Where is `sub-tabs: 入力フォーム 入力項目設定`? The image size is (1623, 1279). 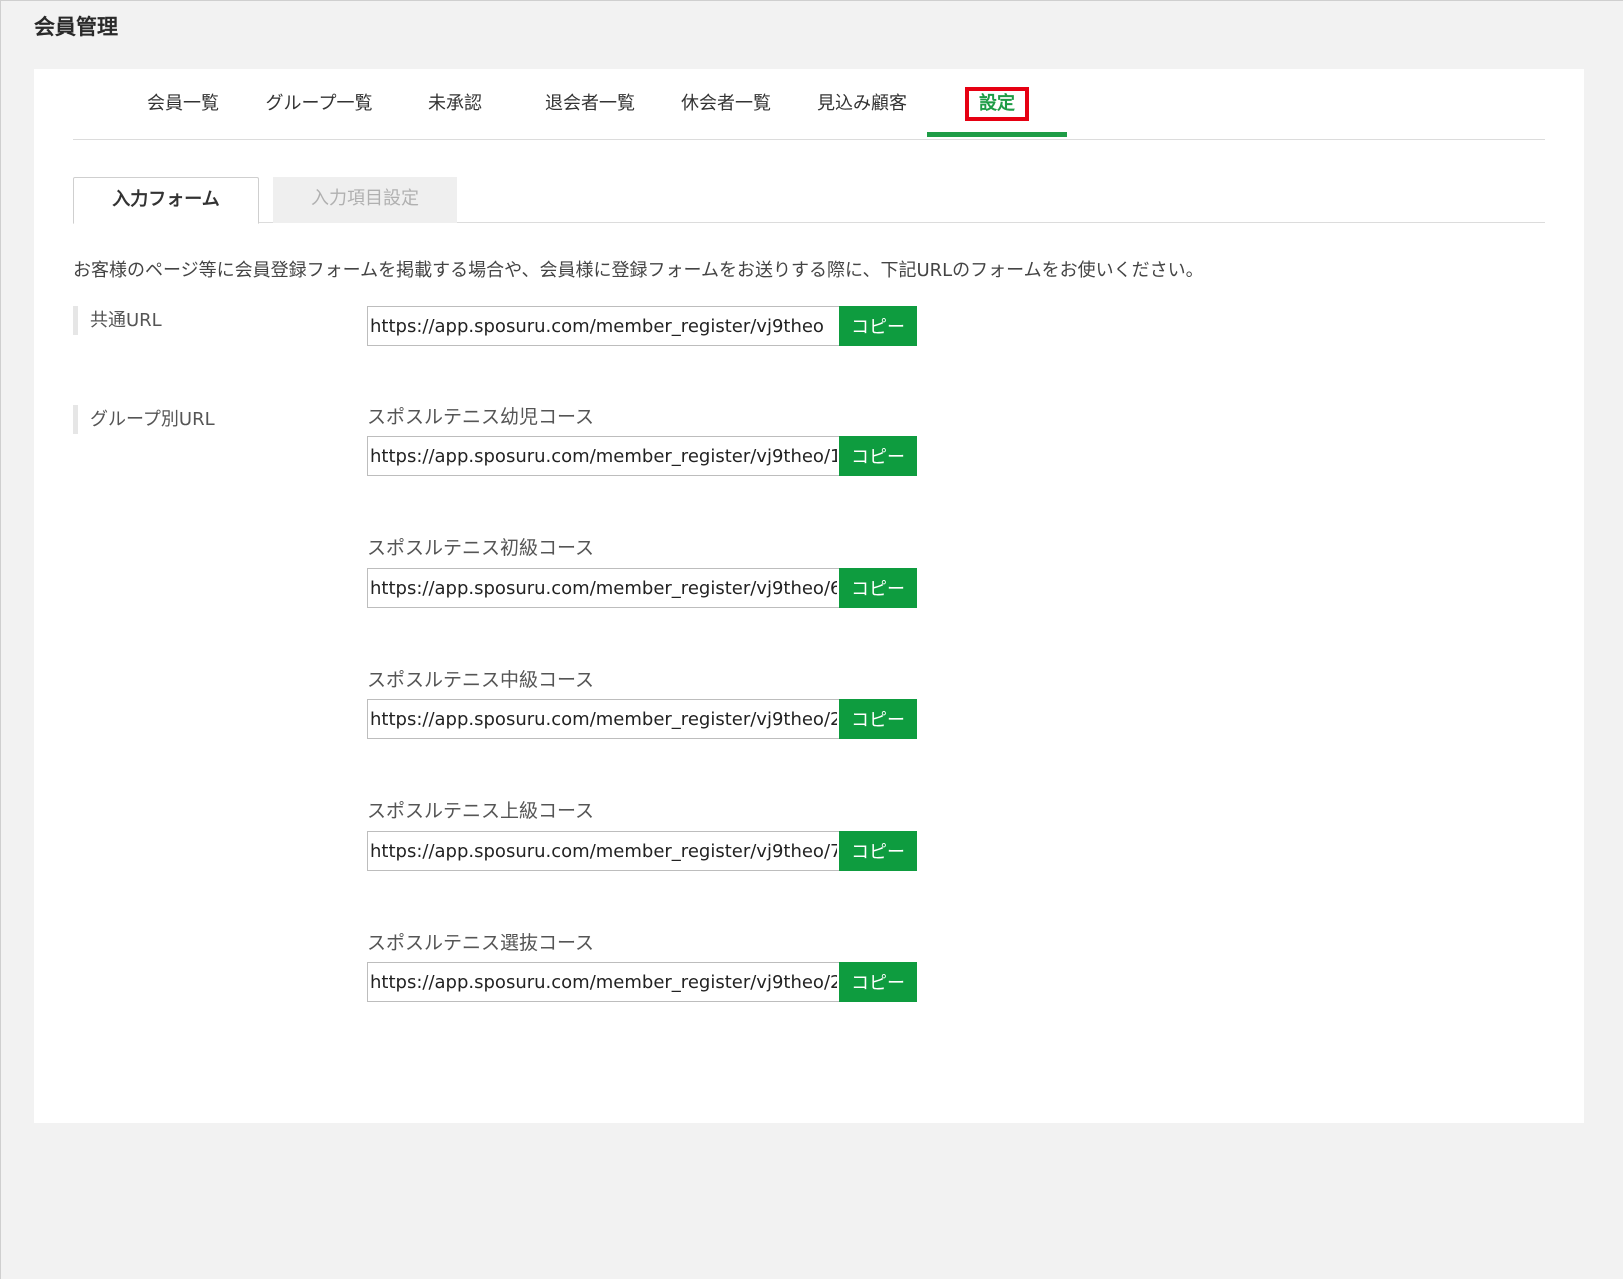 sub-tabs: 入力フォーム 入力項目設定 is located at coordinates (809, 200).